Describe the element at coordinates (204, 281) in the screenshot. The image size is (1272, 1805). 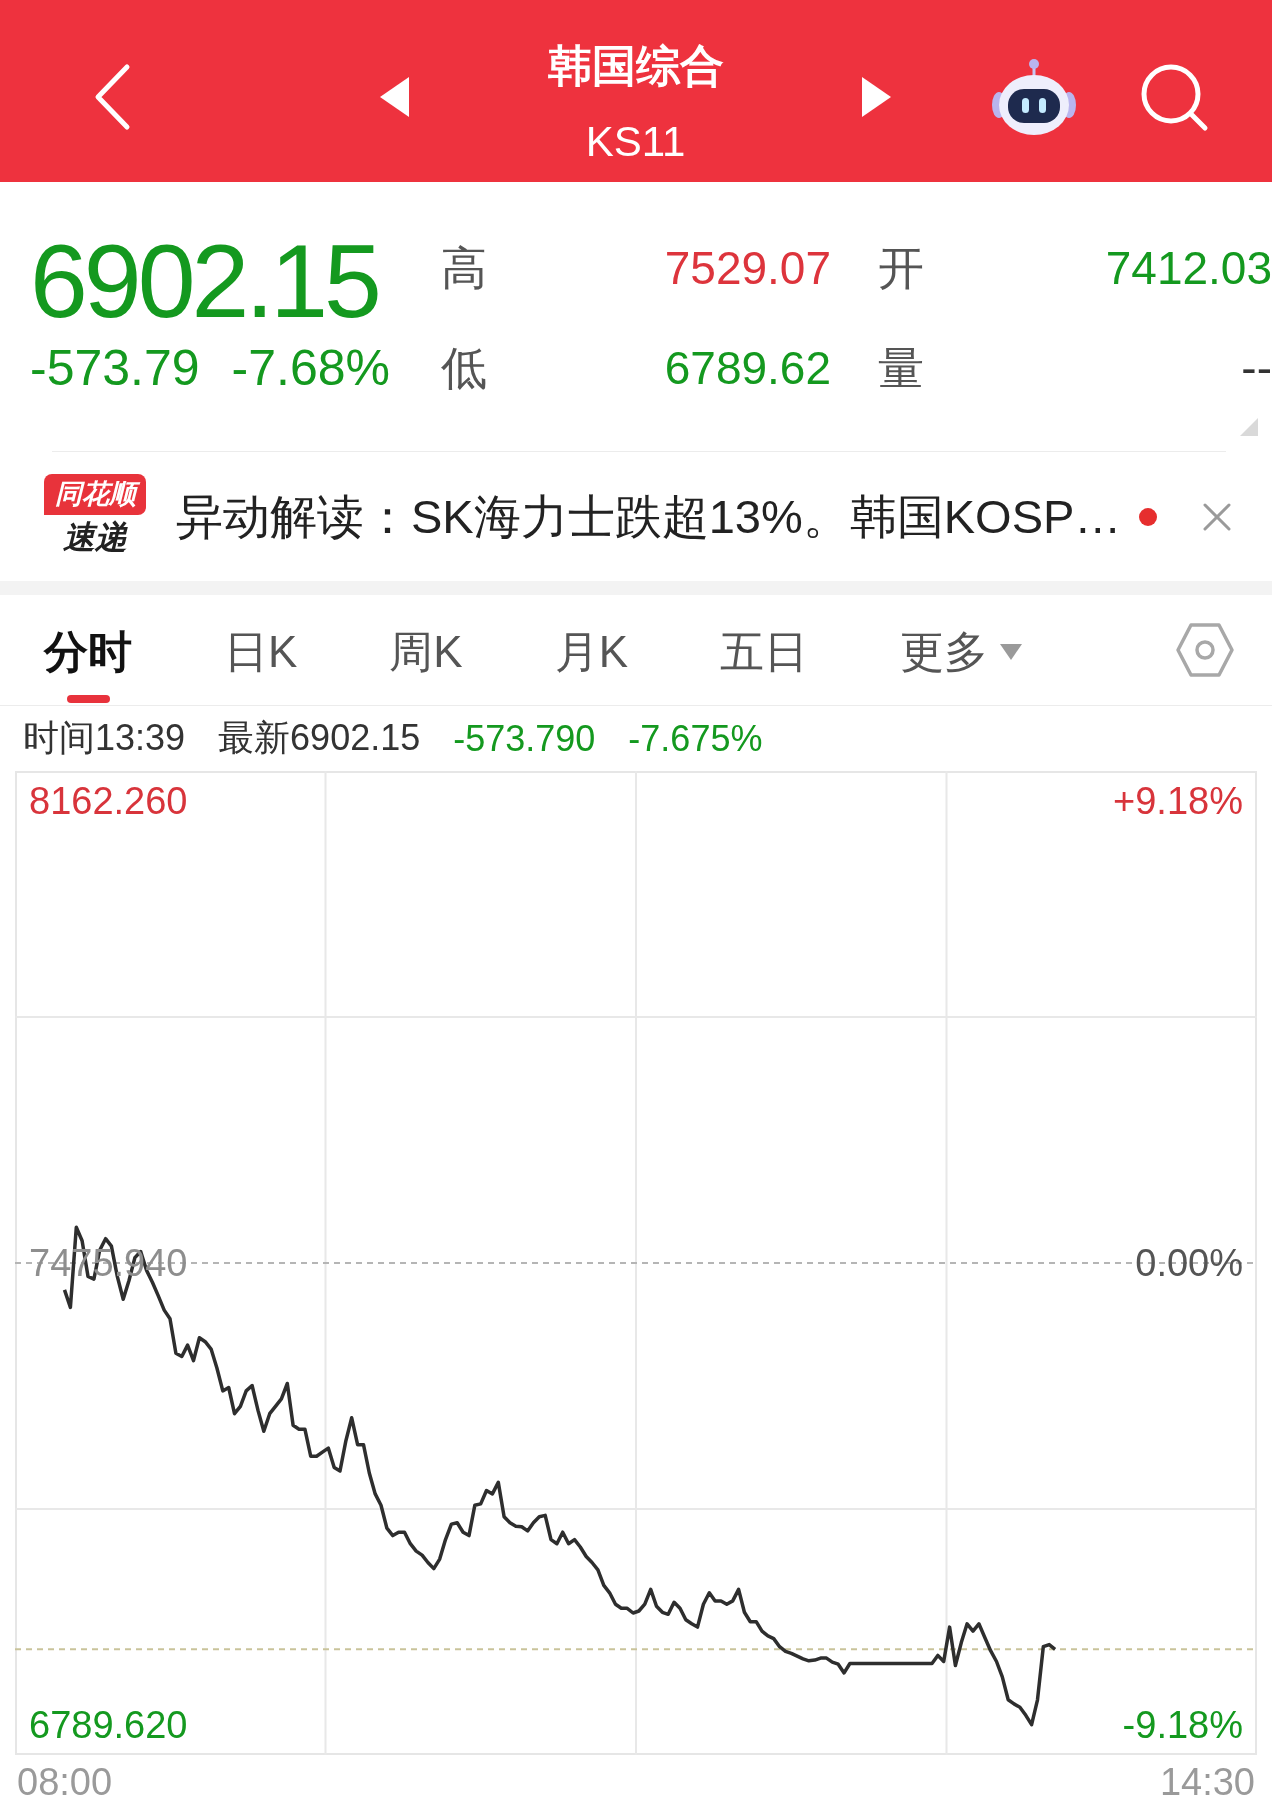
I see `last-price: 6902.15` at that location.